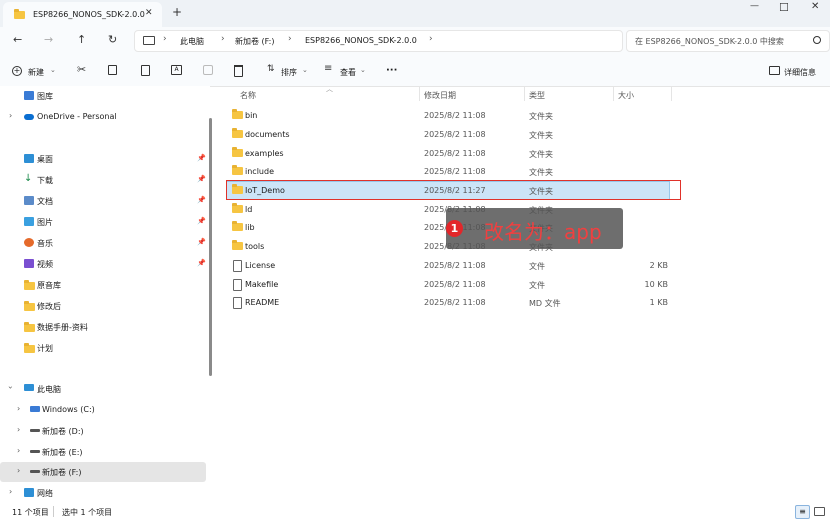 The image size is (830, 521). Describe the element at coordinates (29, 221) in the screenshot. I see `pictures-icon` at that location.